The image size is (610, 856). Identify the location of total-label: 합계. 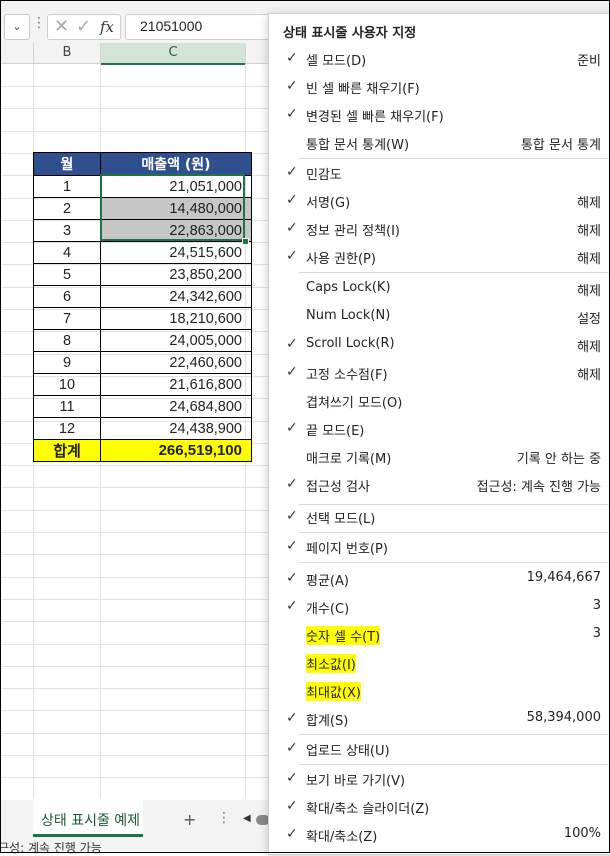
(67, 450).